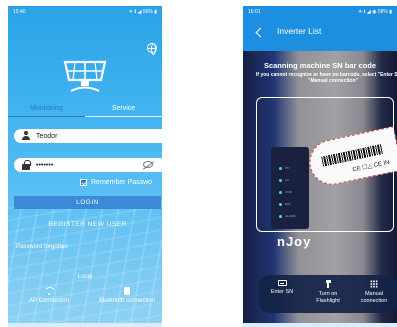  I want to click on lock-icon, so click(26, 165).